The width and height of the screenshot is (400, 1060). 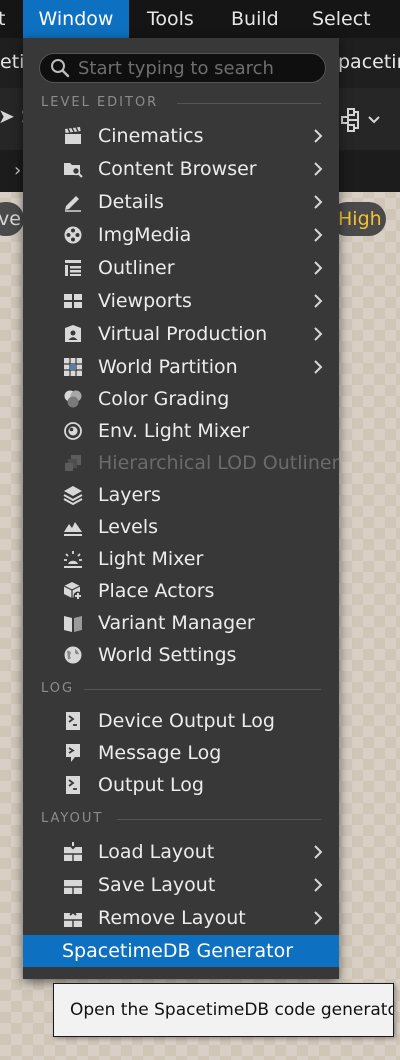 What do you see at coordinates (181, 623) in the screenshot?
I see `menu-item-variant-manager: Variant Manager` at bounding box center [181, 623].